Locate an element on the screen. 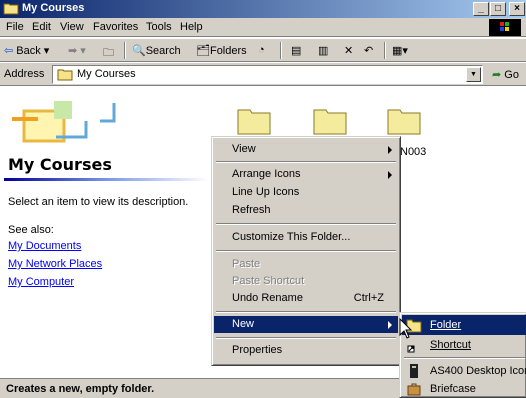  address-bar: Address My Courses ▼ ➦ Go is located at coordinates (263, 74).